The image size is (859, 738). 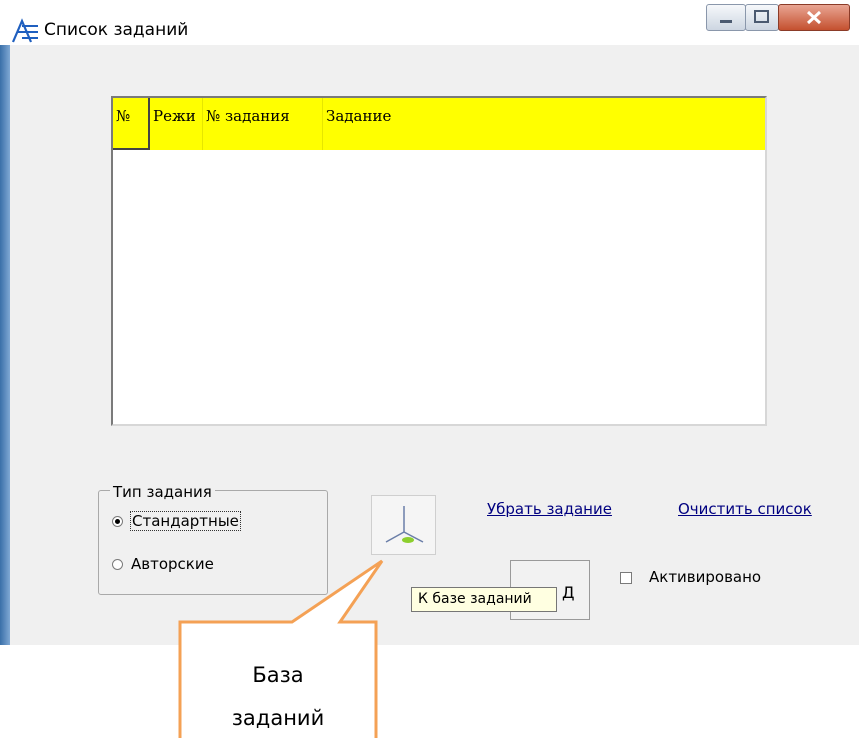 I want to click on radio-author: Авторские, so click(x=163, y=564).